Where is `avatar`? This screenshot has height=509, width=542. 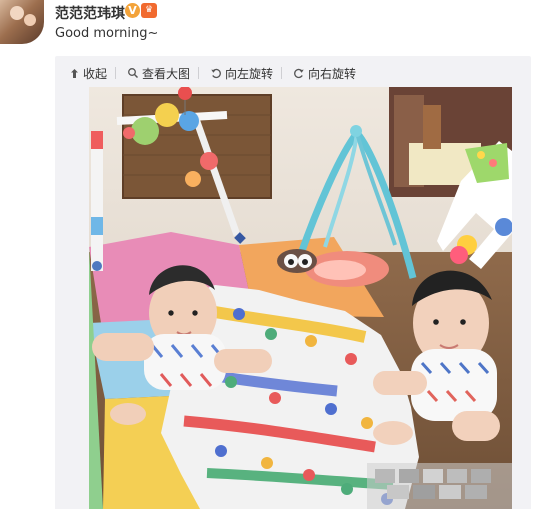
avatar is located at coordinates (22, 22).